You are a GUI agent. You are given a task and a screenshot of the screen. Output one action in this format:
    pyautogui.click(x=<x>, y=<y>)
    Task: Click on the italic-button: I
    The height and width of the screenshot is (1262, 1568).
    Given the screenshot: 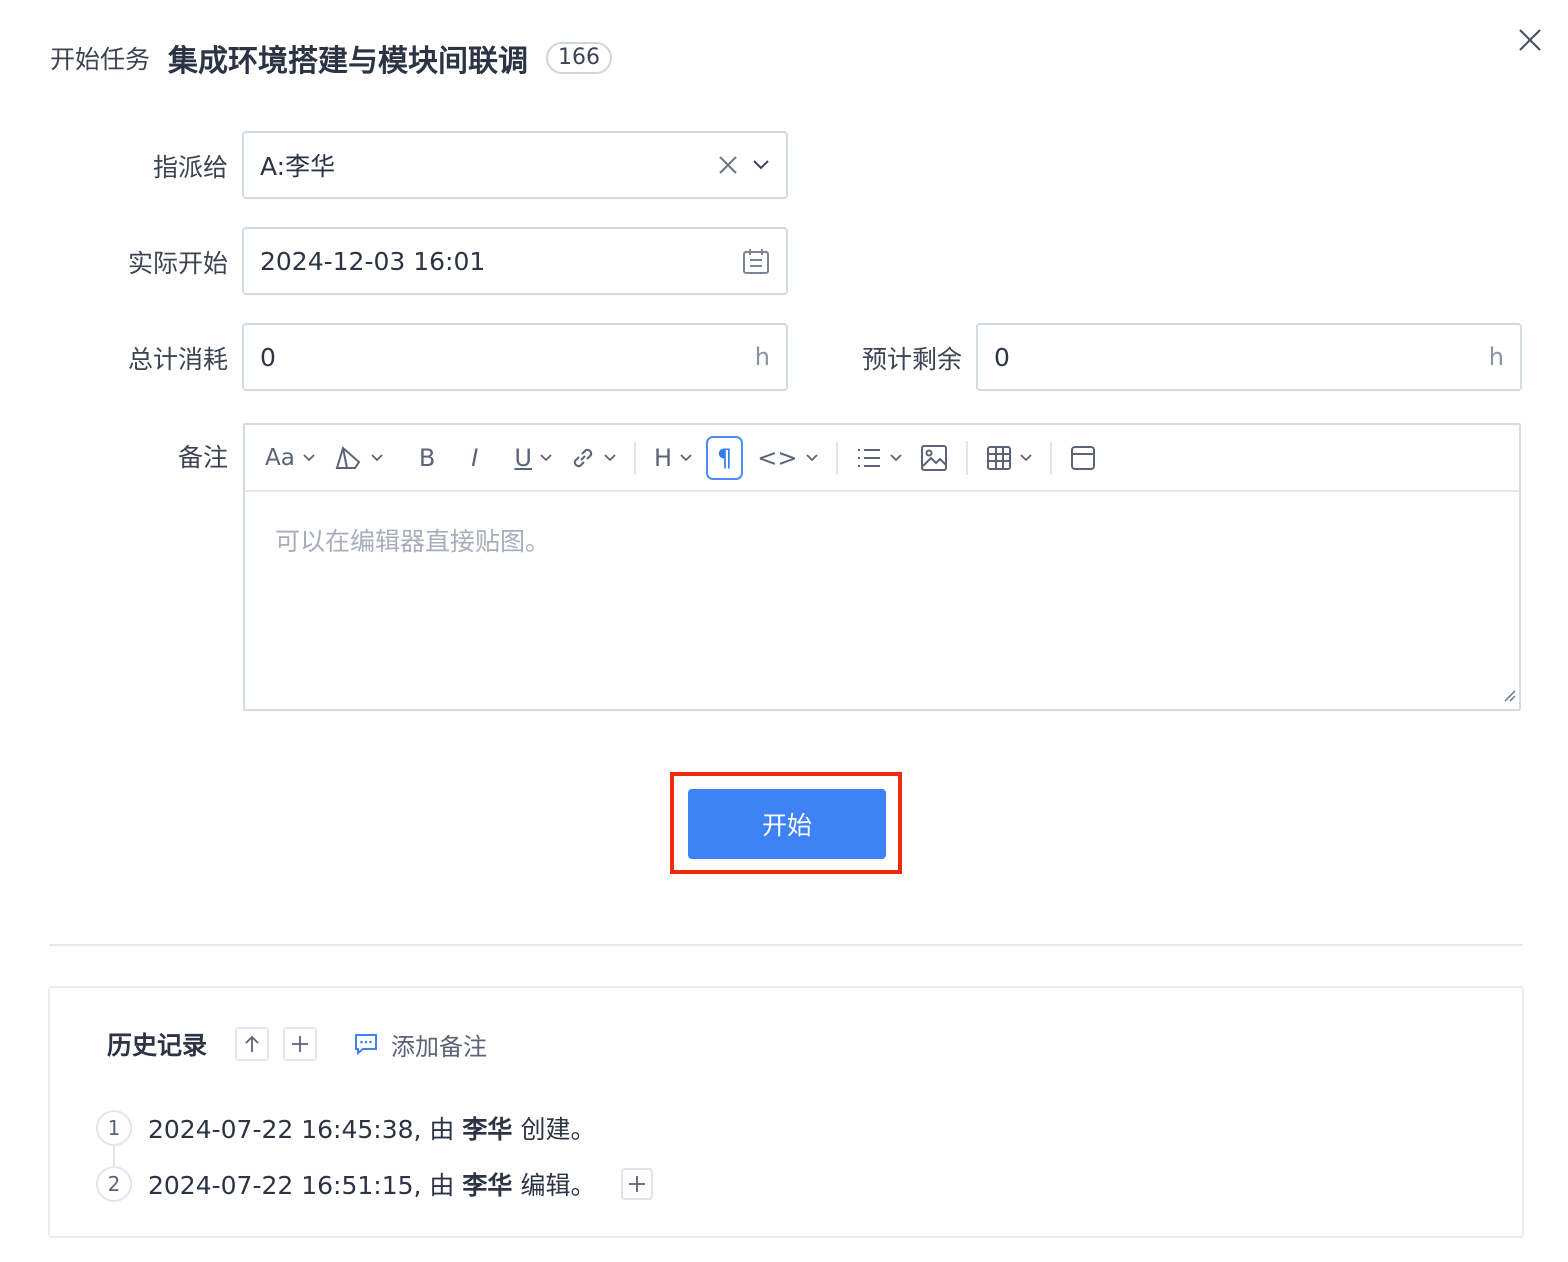 What is the action you would take?
    pyautogui.click(x=474, y=458)
    